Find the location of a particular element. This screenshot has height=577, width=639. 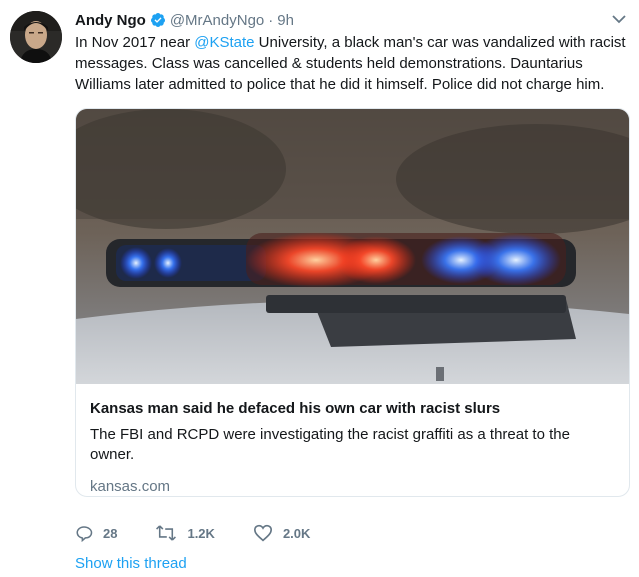

reply-count: 28 is located at coordinates (110, 533).